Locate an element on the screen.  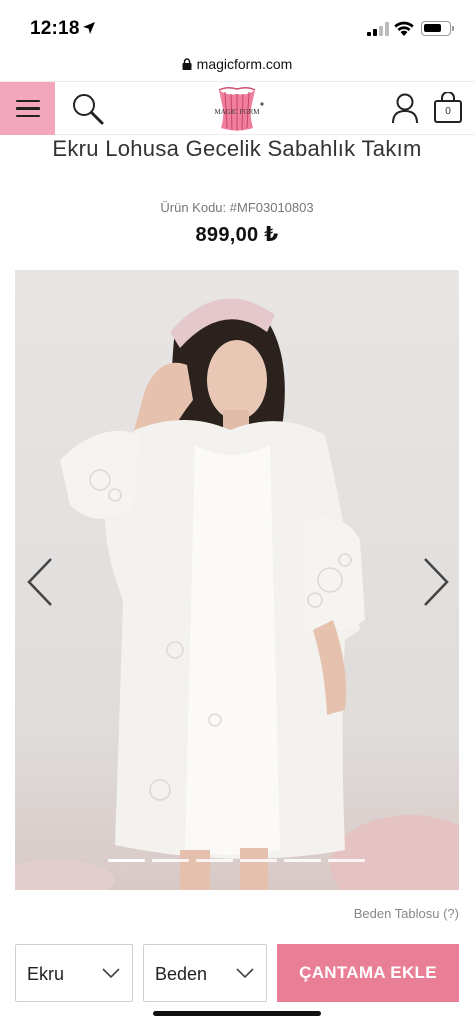
color-select-value: Ekru is located at coordinates (46, 974).